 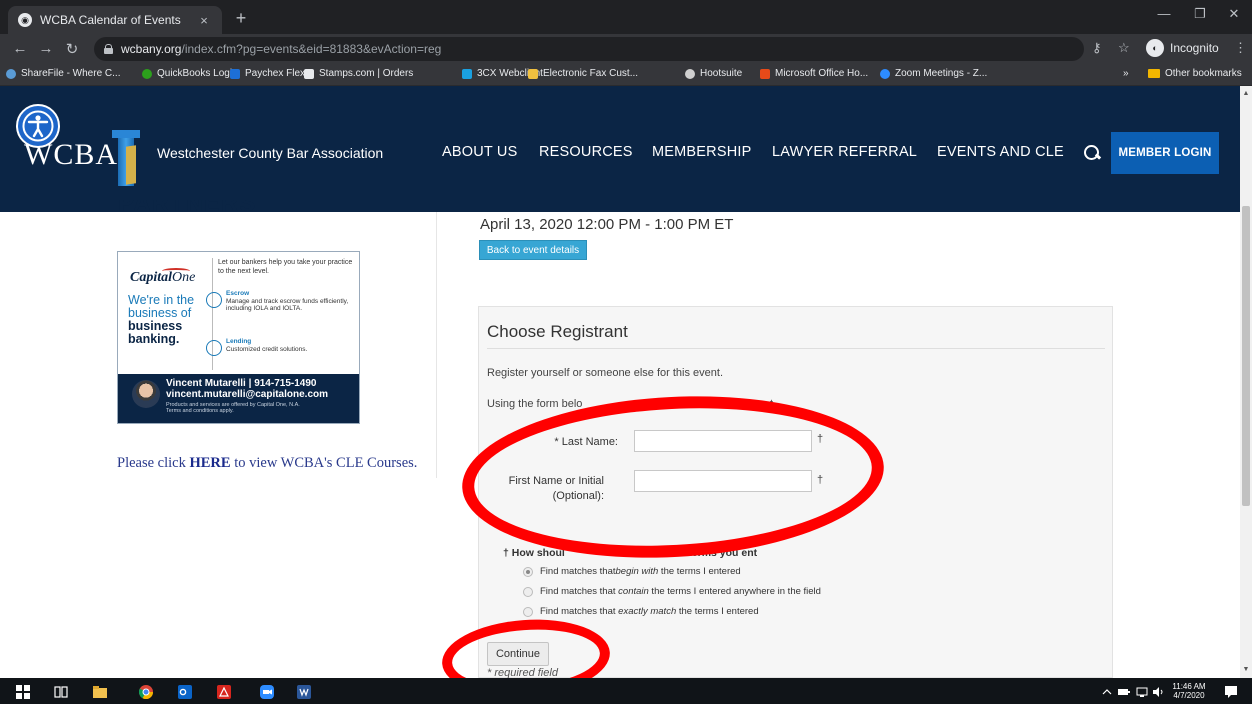 What do you see at coordinates (100, 692) in the screenshot?
I see `file-explorer-icon` at bounding box center [100, 692].